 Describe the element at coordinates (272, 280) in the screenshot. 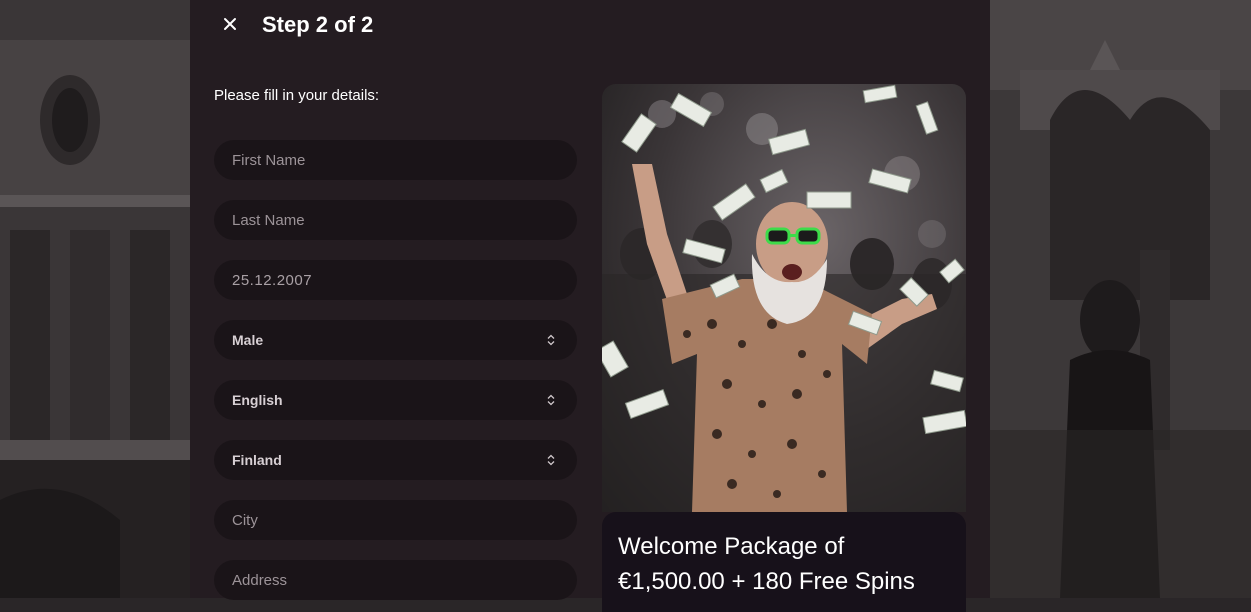

I see `birth-date-value: 25.12.2007` at that location.